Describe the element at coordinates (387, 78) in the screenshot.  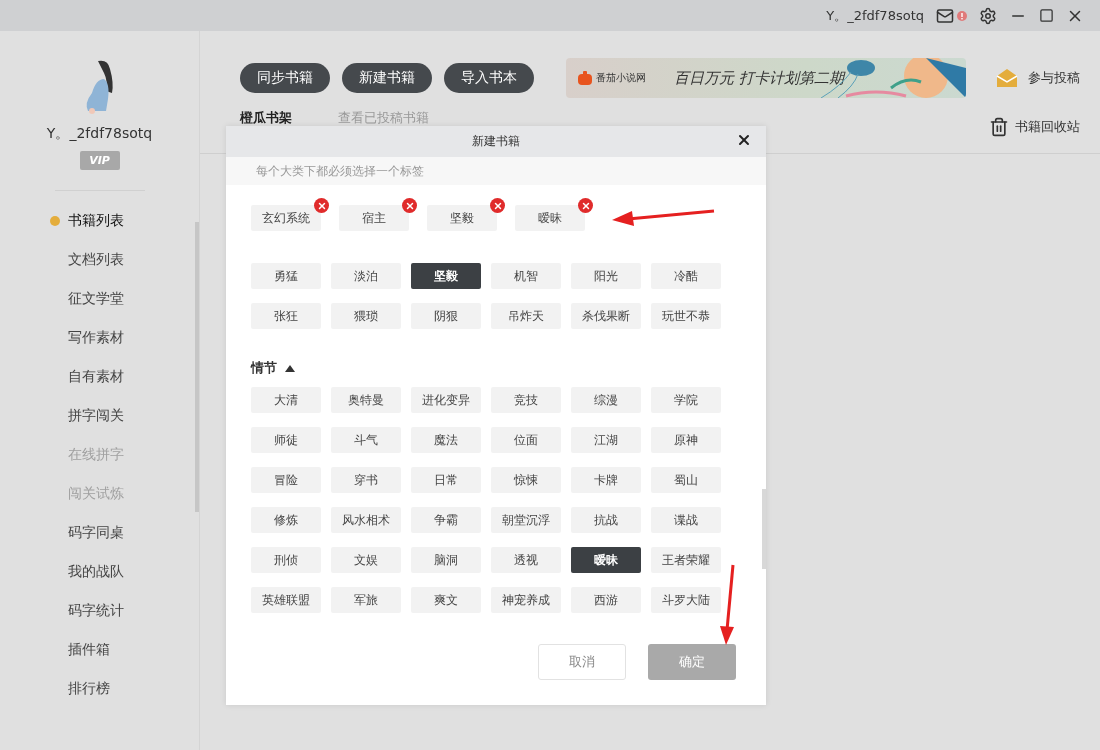
I see `toolbar-button: 新建书籍` at that location.